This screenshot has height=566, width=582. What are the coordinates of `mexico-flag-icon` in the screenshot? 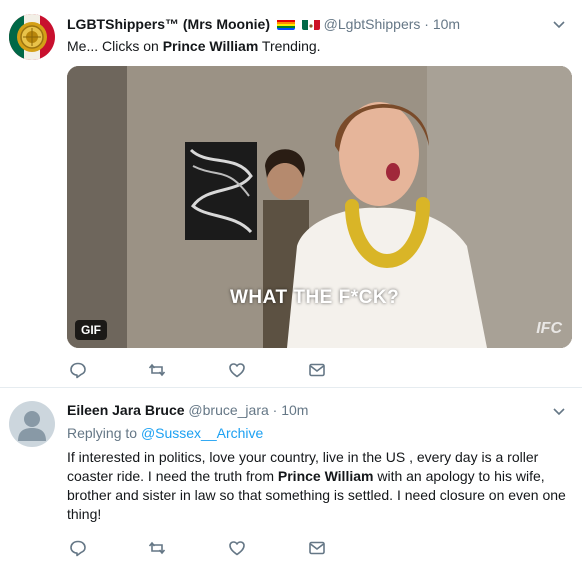 It's located at (310, 24).